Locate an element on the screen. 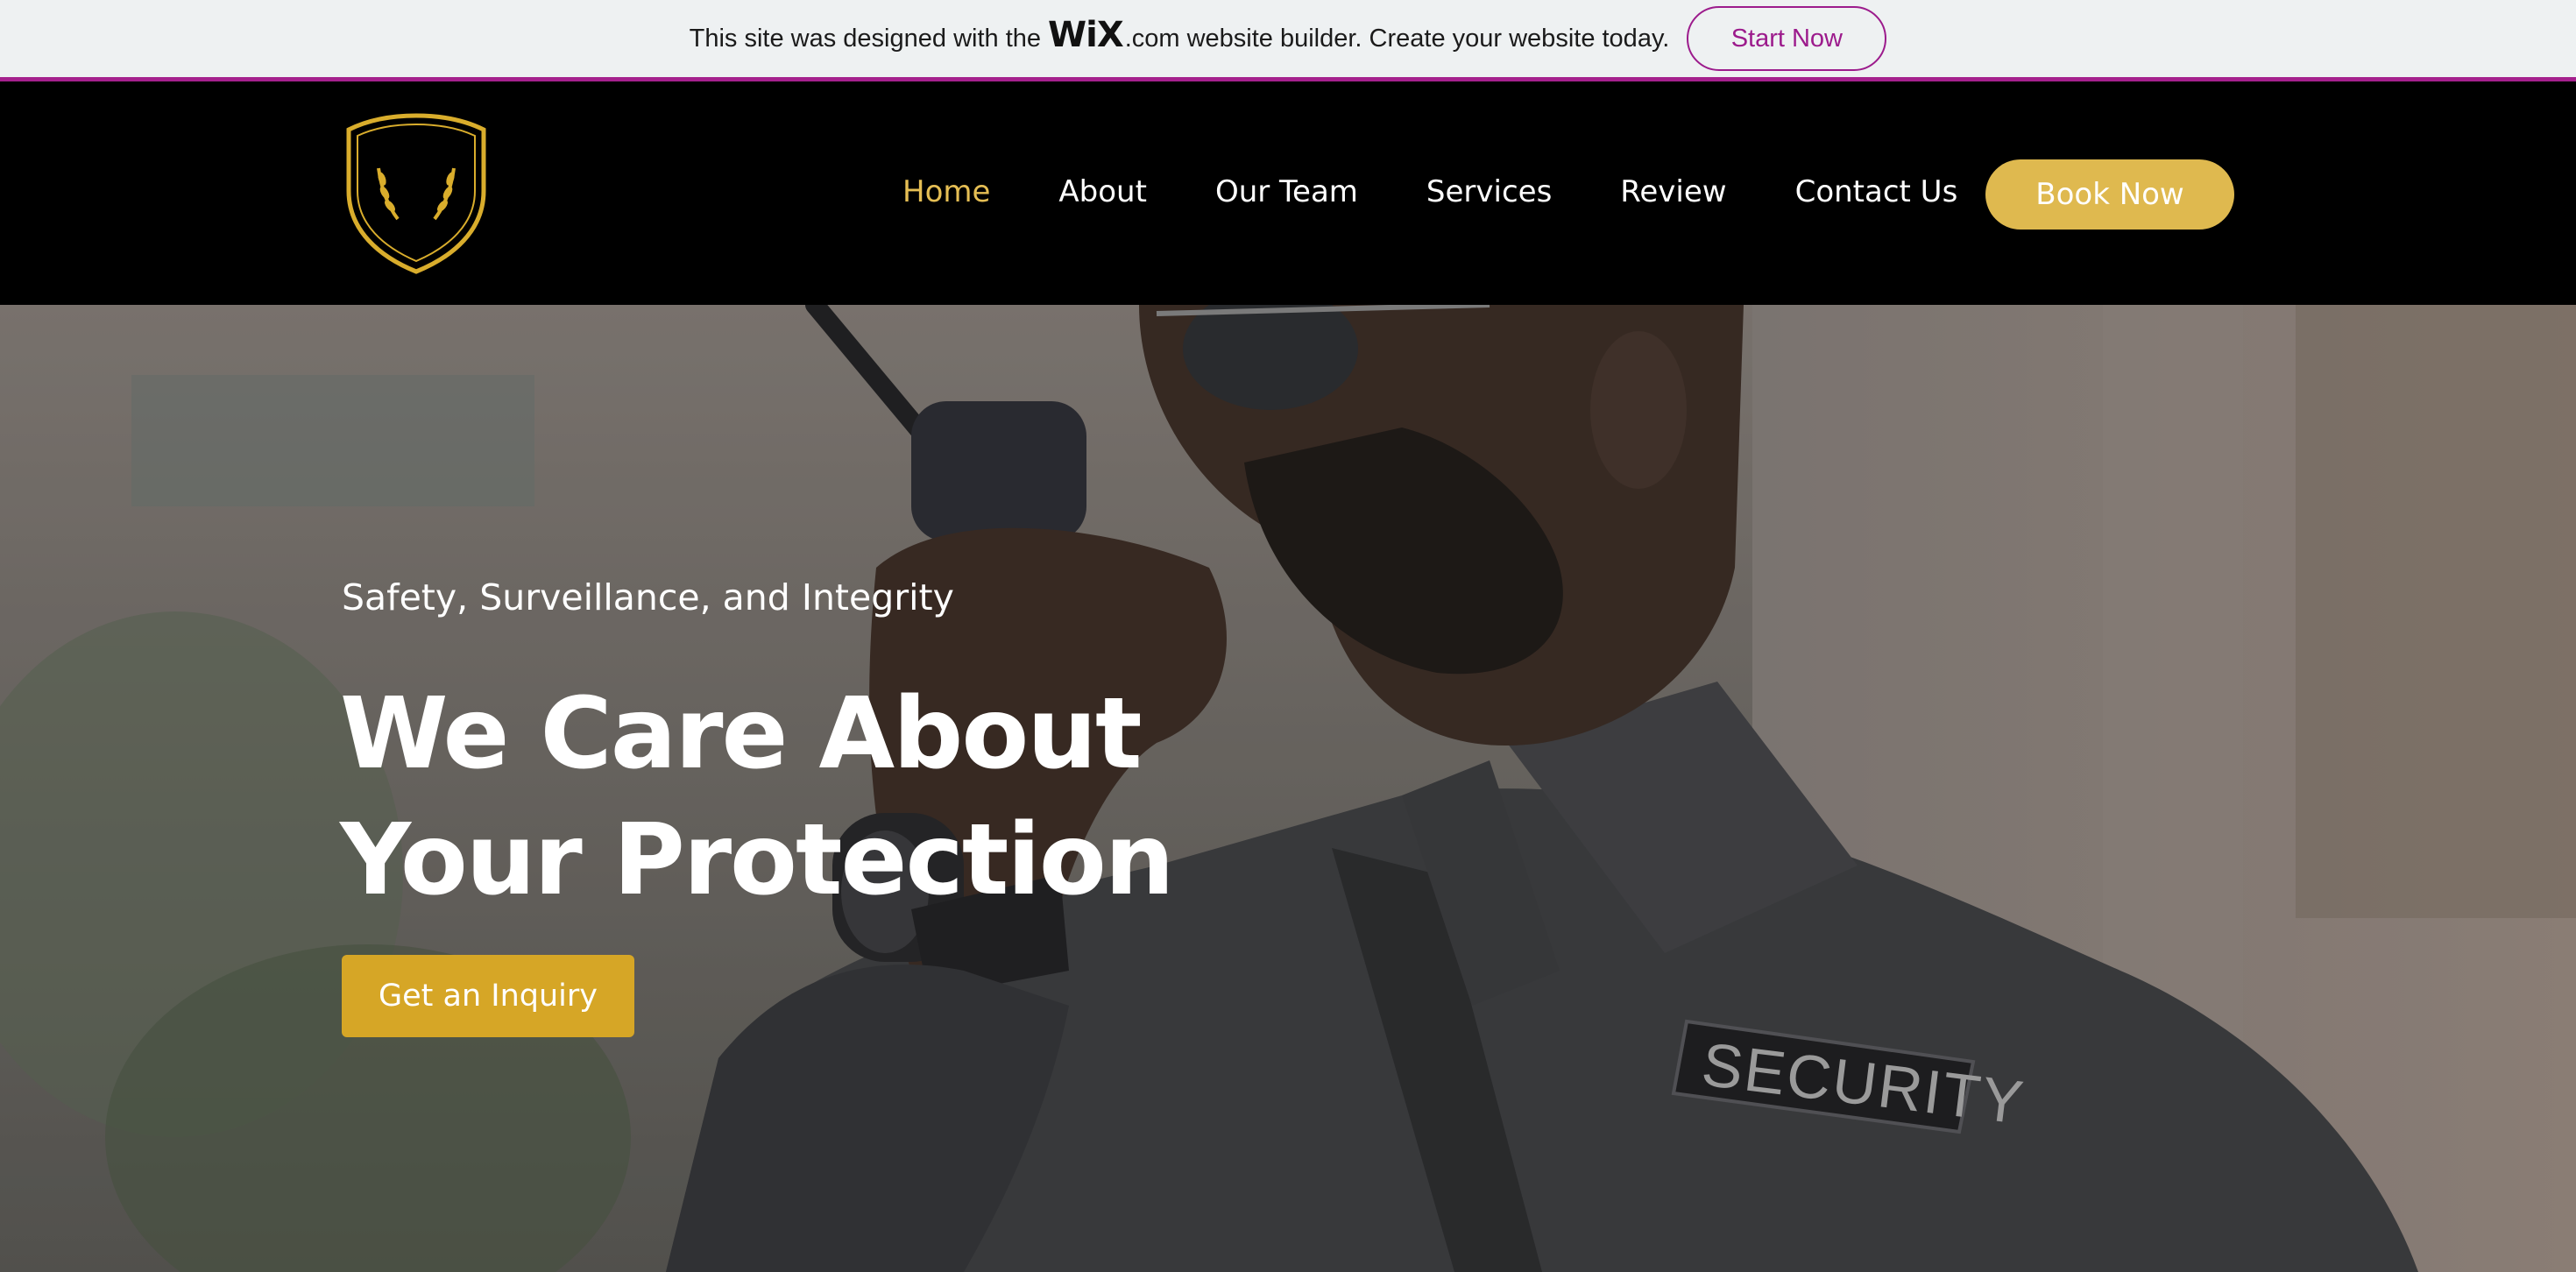 This screenshot has height=1272, width=2576. nav-contact-us: Contact Us is located at coordinates (1876, 191).